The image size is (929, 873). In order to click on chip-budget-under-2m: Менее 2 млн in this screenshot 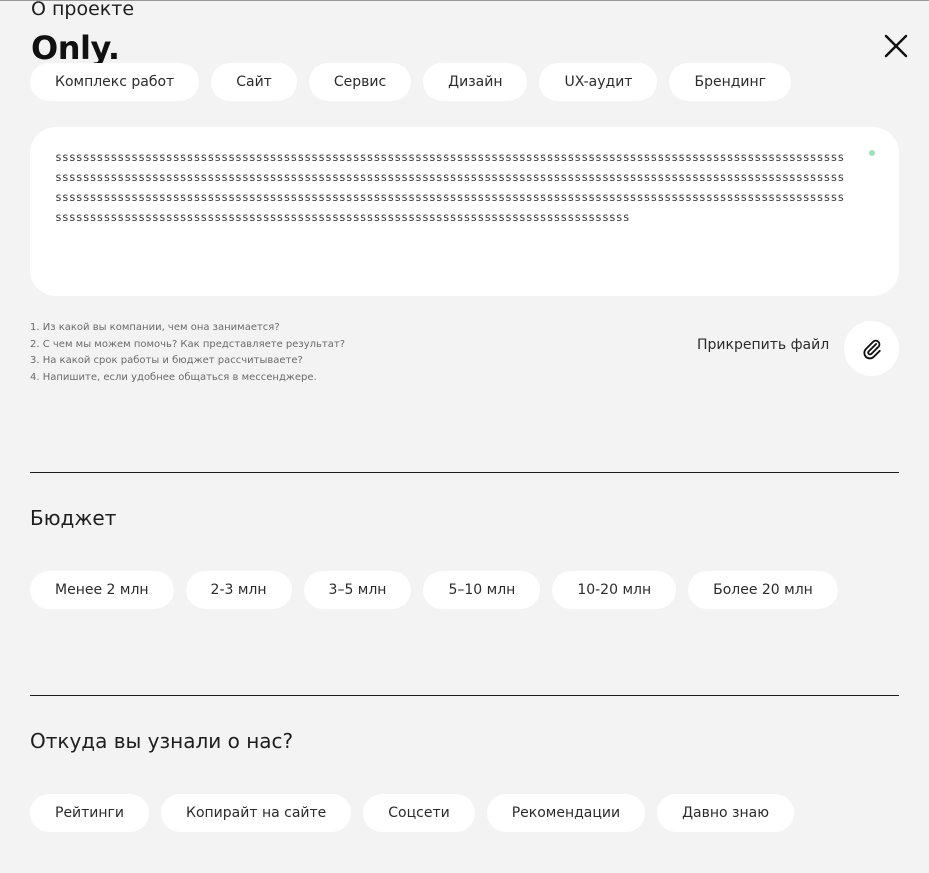, I will do `click(102, 590)`.